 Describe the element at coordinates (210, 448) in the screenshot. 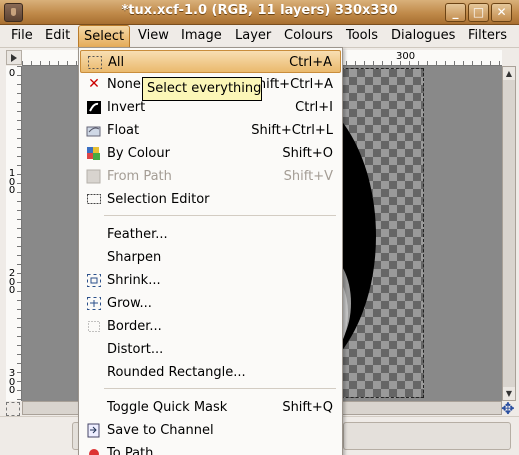

I see `menu-item-to-path: To Path` at that location.